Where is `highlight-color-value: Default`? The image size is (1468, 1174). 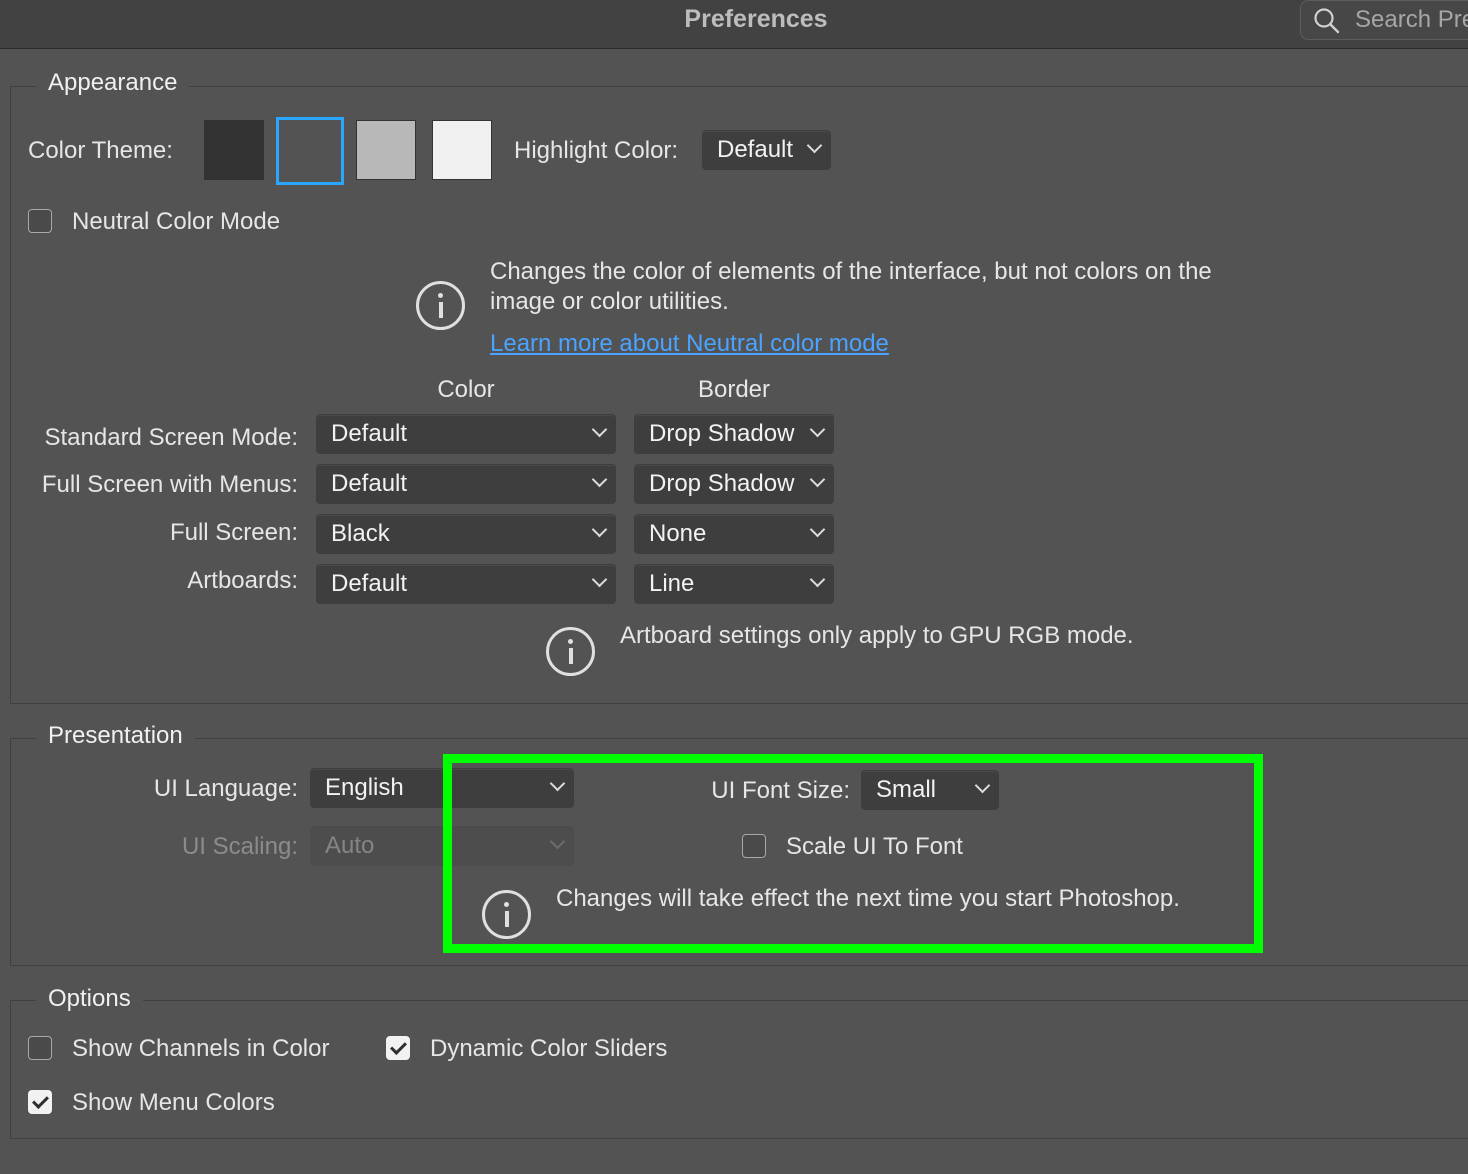
highlight-color-value: Default is located at coordinates (755, 149).